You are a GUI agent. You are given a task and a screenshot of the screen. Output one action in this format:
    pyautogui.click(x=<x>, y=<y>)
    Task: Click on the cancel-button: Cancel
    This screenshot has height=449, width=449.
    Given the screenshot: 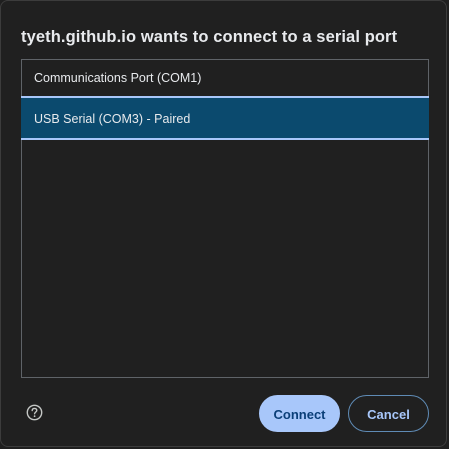 What is the action you would take?
    pyautogui.click(x=388, y=413)
    